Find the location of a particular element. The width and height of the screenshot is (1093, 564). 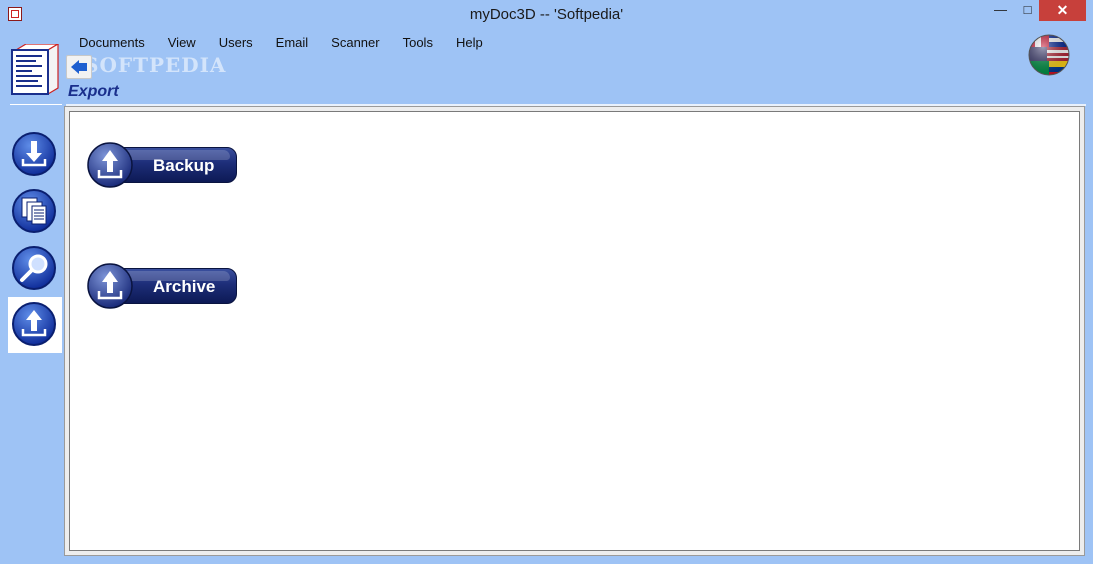

magnifier-icon is located at coordinates (34, 268).